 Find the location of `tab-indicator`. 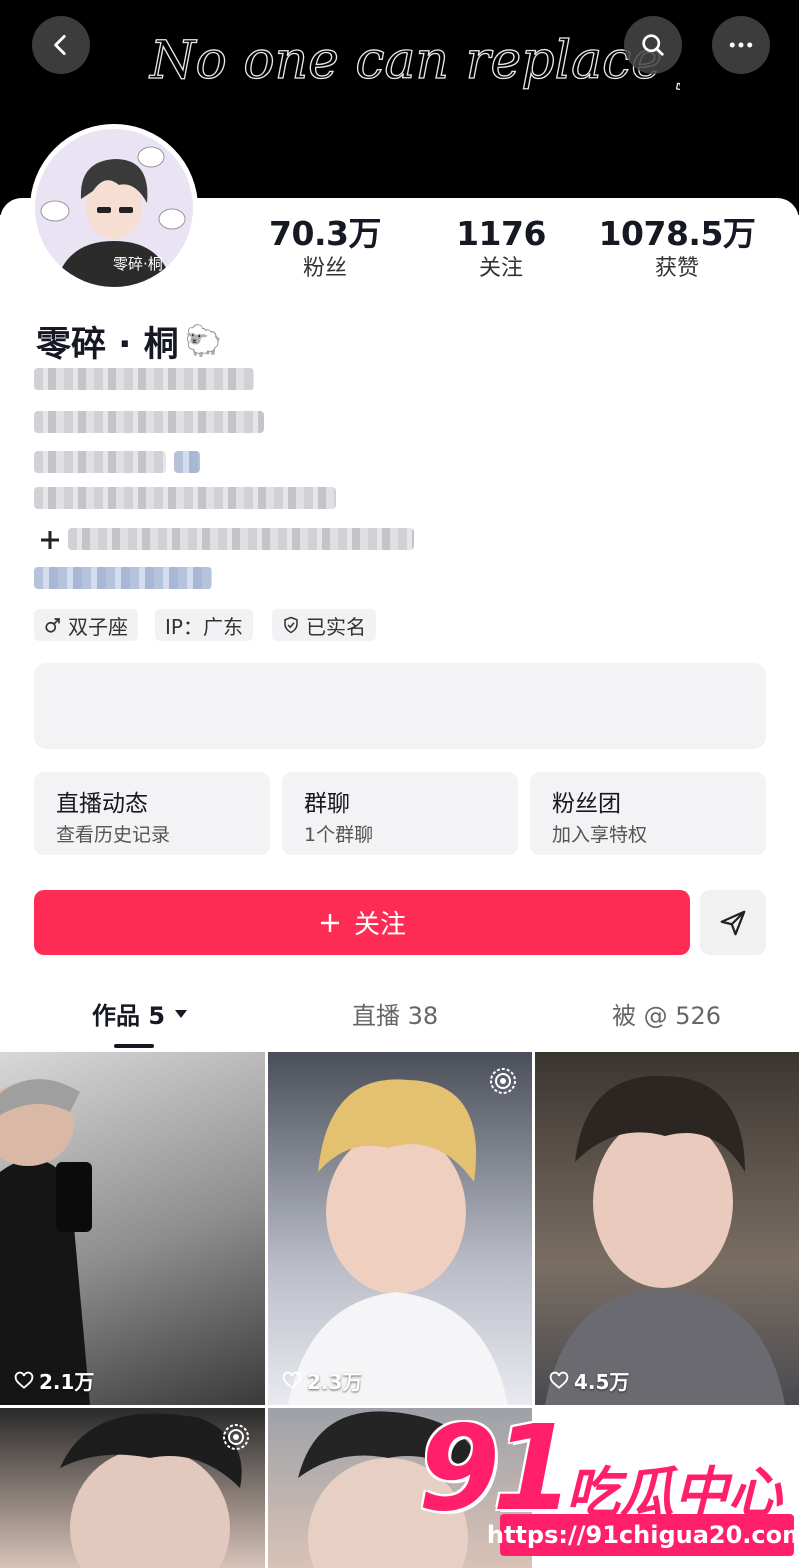

tab-indicator is located at coordinates (134, 1046).